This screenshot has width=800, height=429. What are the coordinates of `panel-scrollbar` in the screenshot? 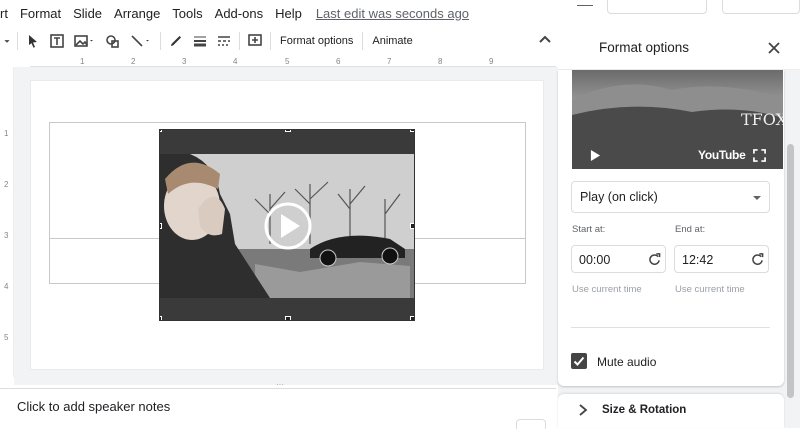 It's located at (790, 271).